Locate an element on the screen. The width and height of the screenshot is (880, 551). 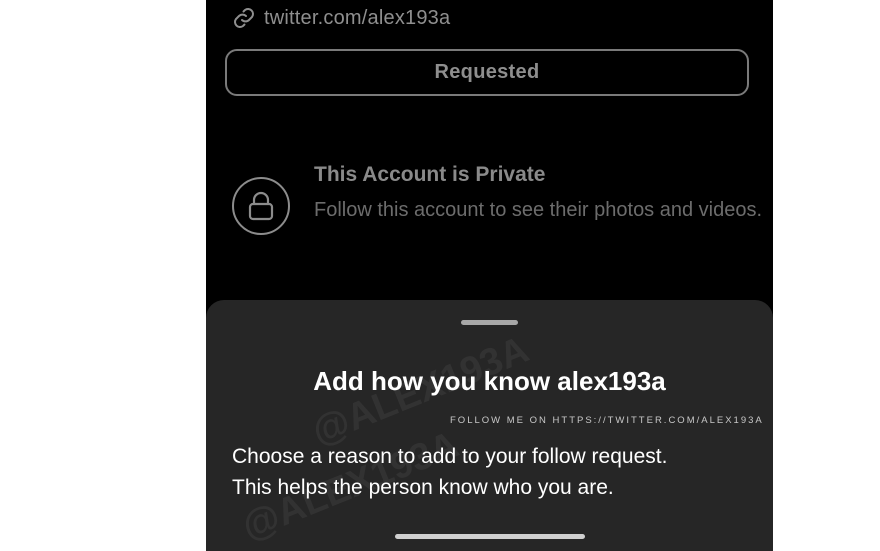
profile-link: twitter.com/alex193a is located at coordinates (341, 18).